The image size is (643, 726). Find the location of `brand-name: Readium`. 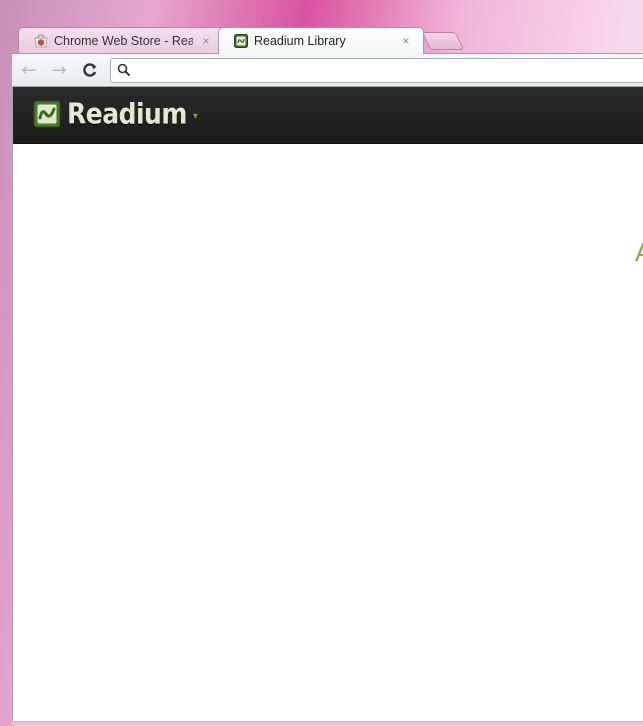

brand-name: Readium is located at coordinates (127, 113).